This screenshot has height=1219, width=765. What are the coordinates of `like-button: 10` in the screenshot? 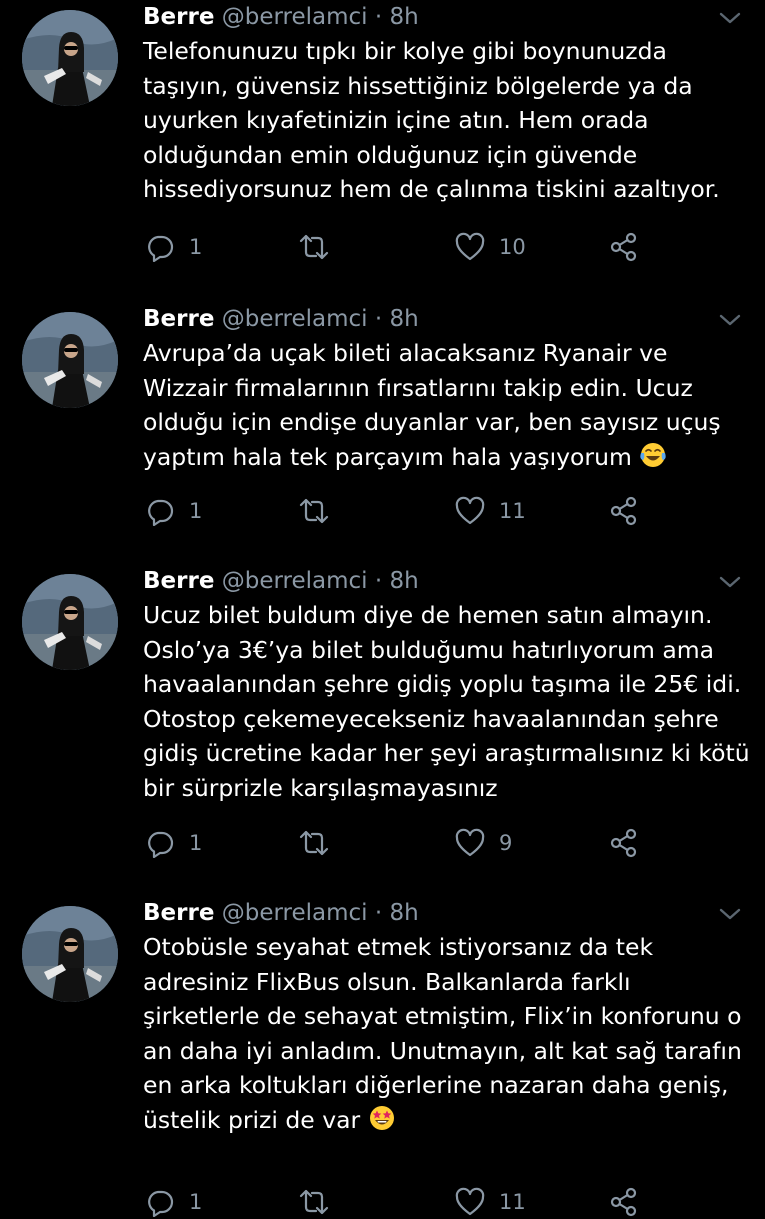 It's located at (490, 247).